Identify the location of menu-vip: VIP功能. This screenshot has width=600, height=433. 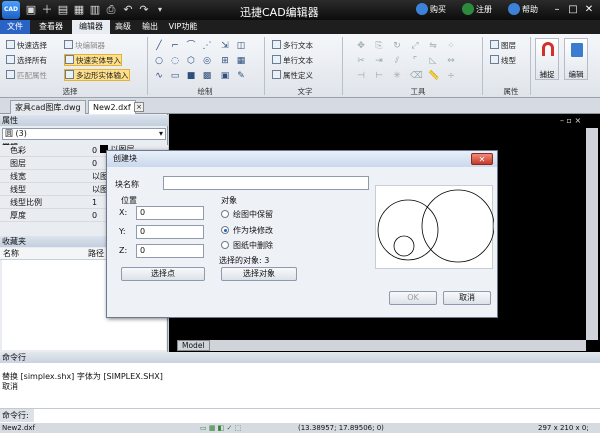
(183, 27).